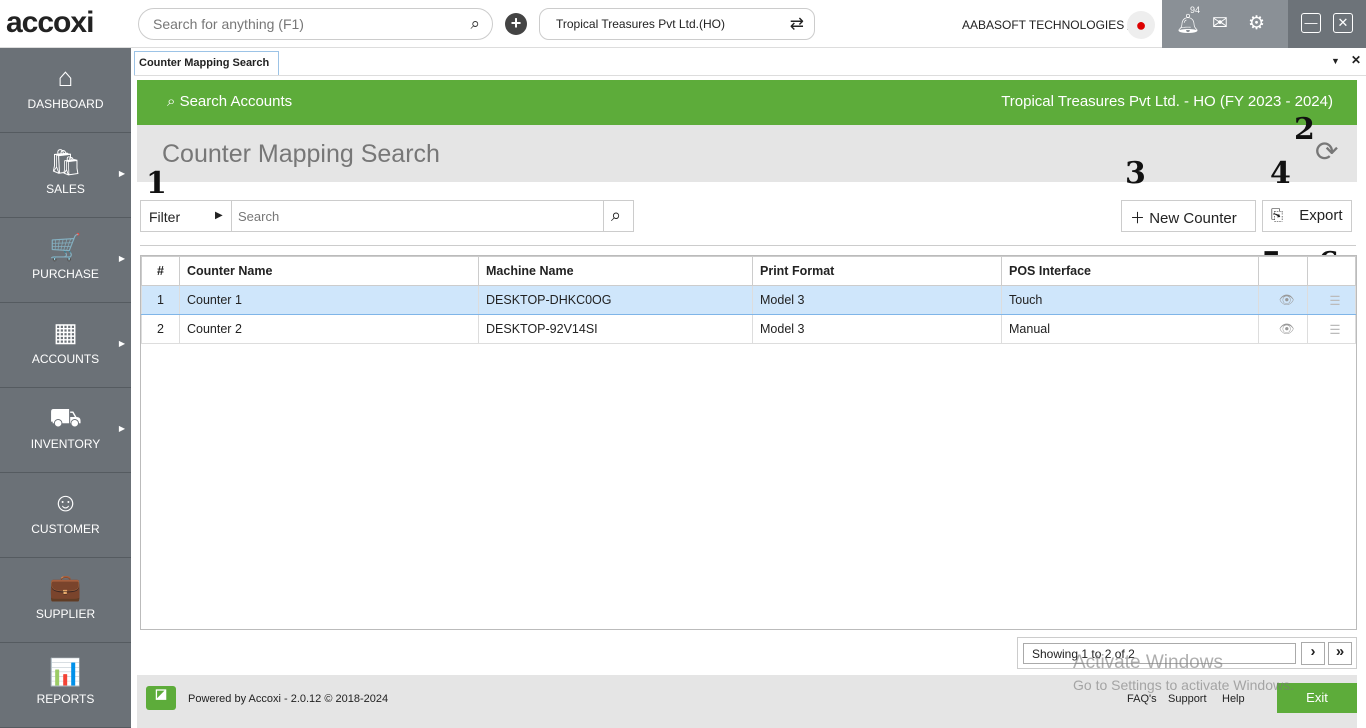  I want to click on new-counter-button: ＋ New Counter, so click(1188, 216).